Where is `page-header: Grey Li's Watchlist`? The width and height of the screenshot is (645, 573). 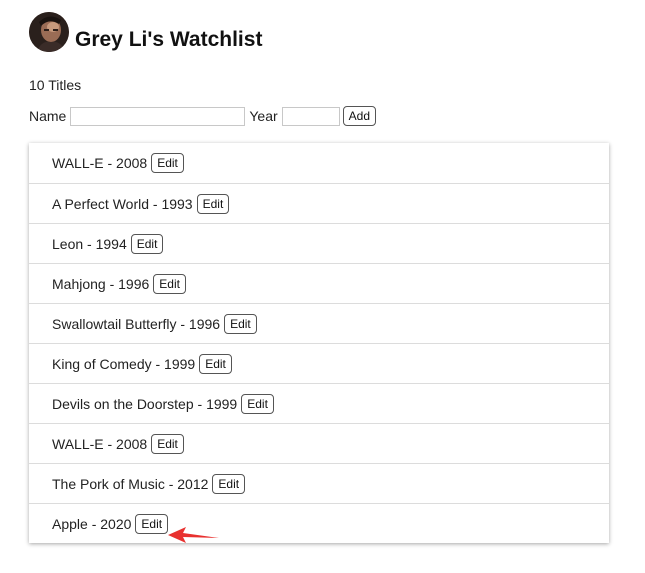 page-header: Grey Li's Watchlist is located at coordinates (145, 32).